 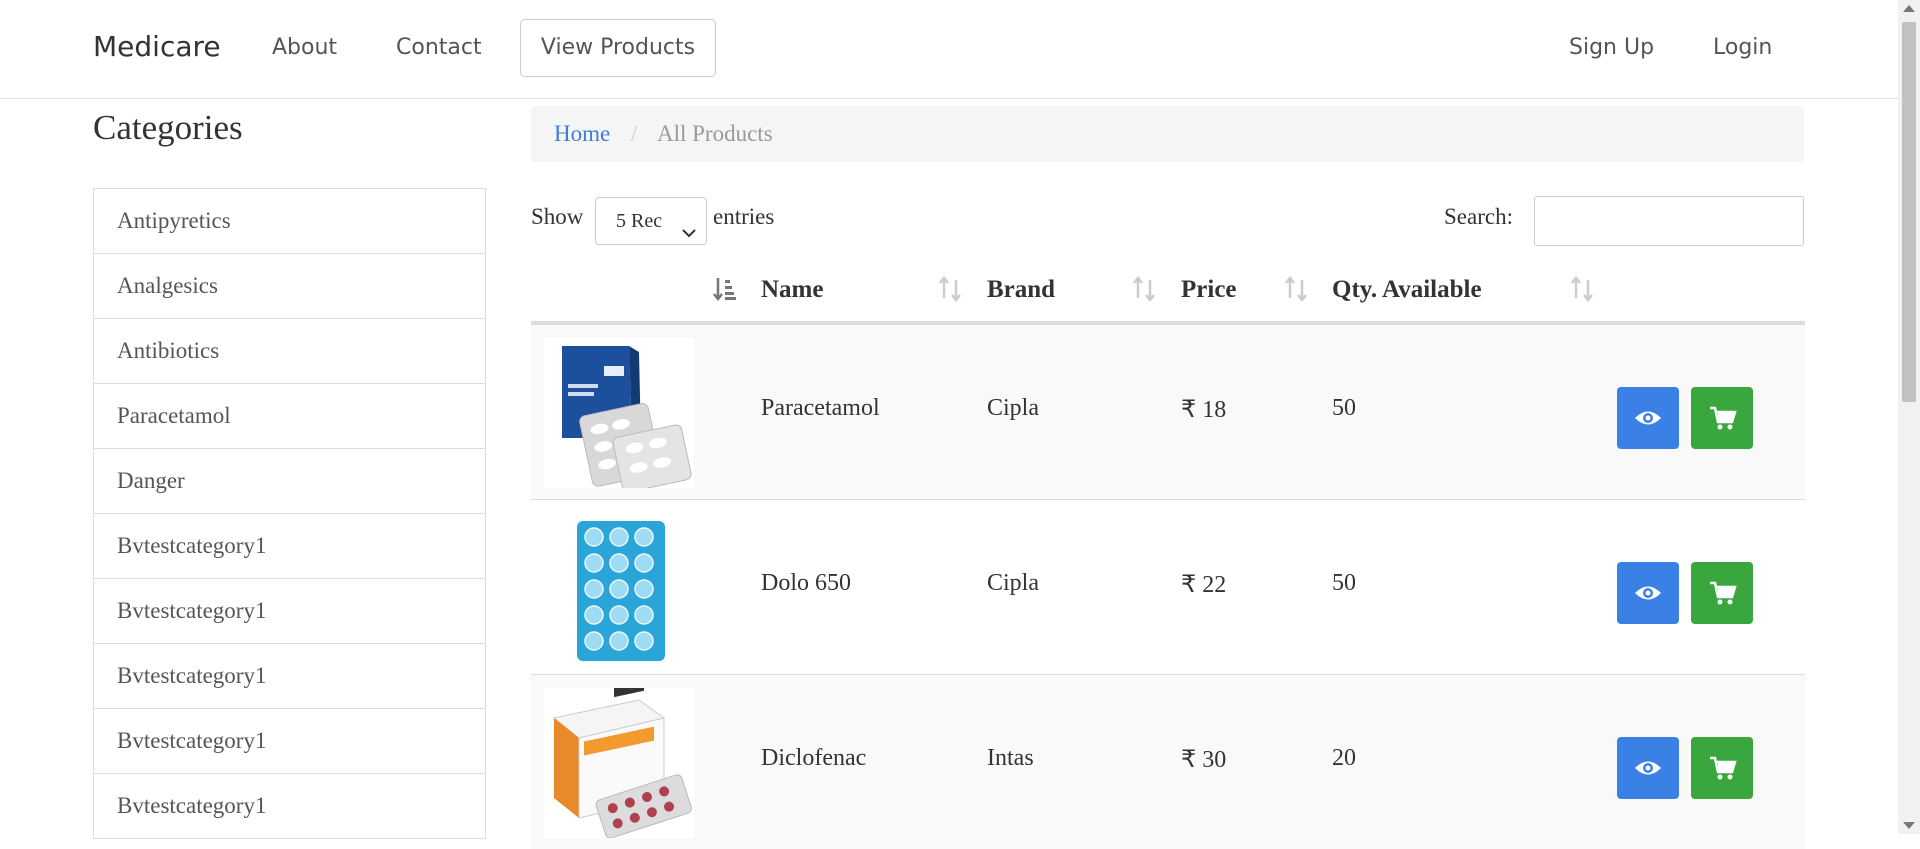 What do you see at coordinates (1909, 212) in the screenshot?
I see `scroll-thumb` at bounding box center [1909, 212].